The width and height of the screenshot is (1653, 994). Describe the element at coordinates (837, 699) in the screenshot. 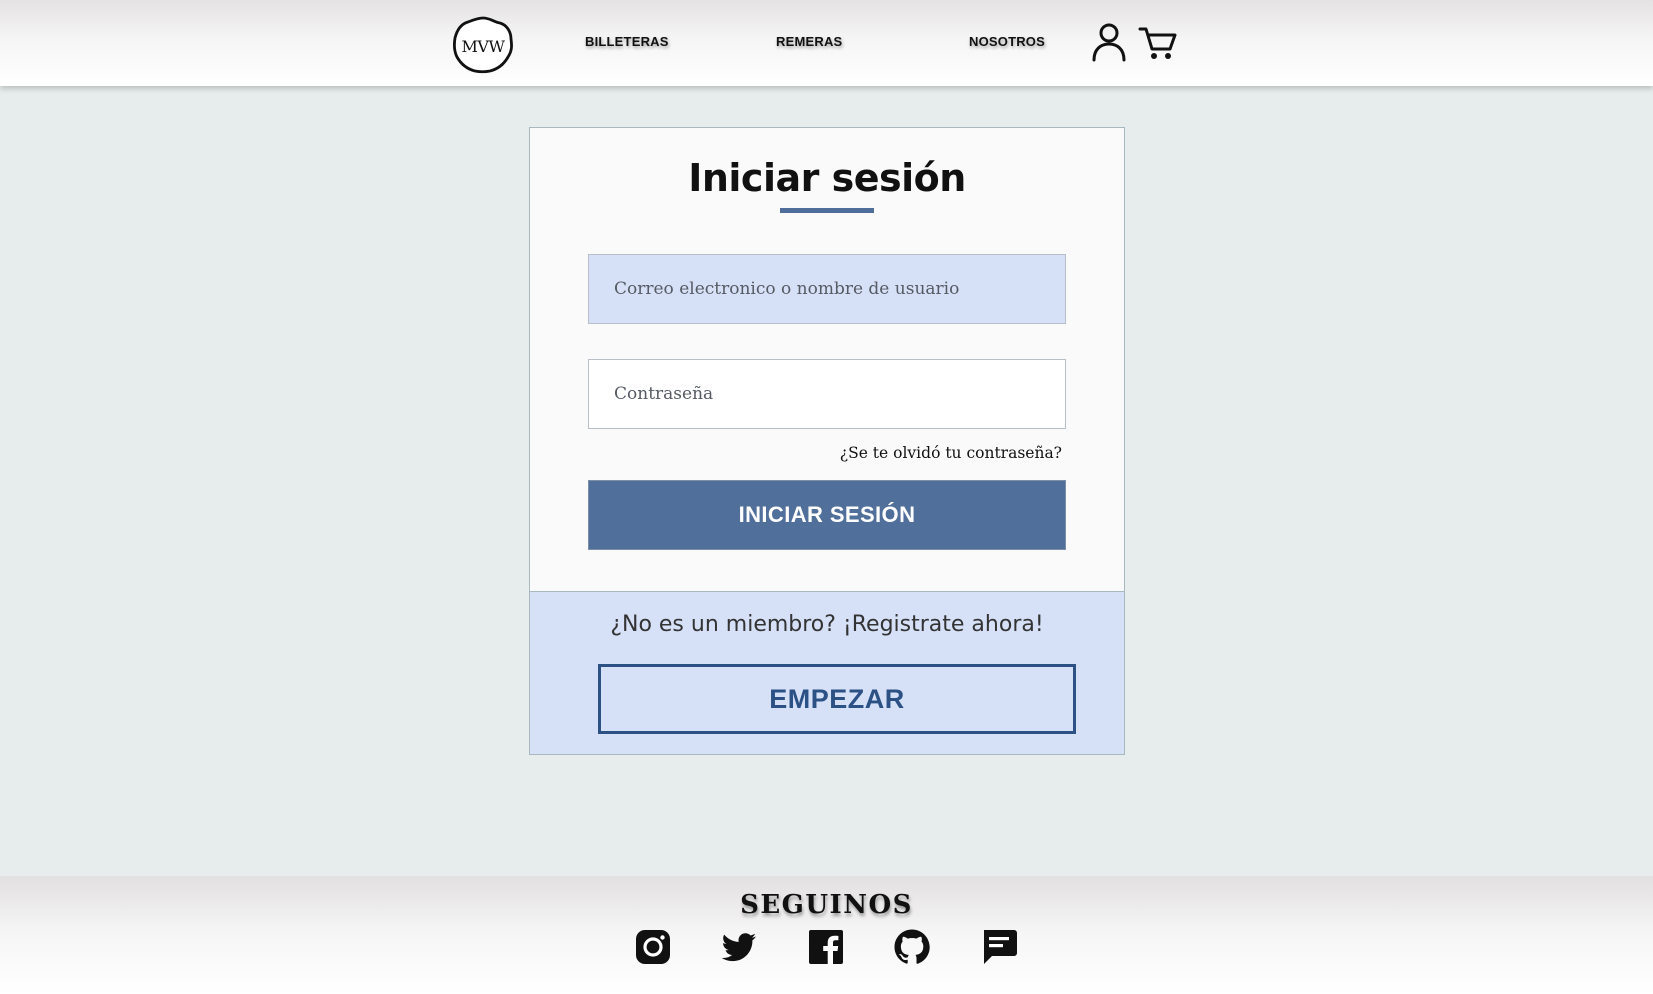

I see `start-button: EMPEZAR` at that location.